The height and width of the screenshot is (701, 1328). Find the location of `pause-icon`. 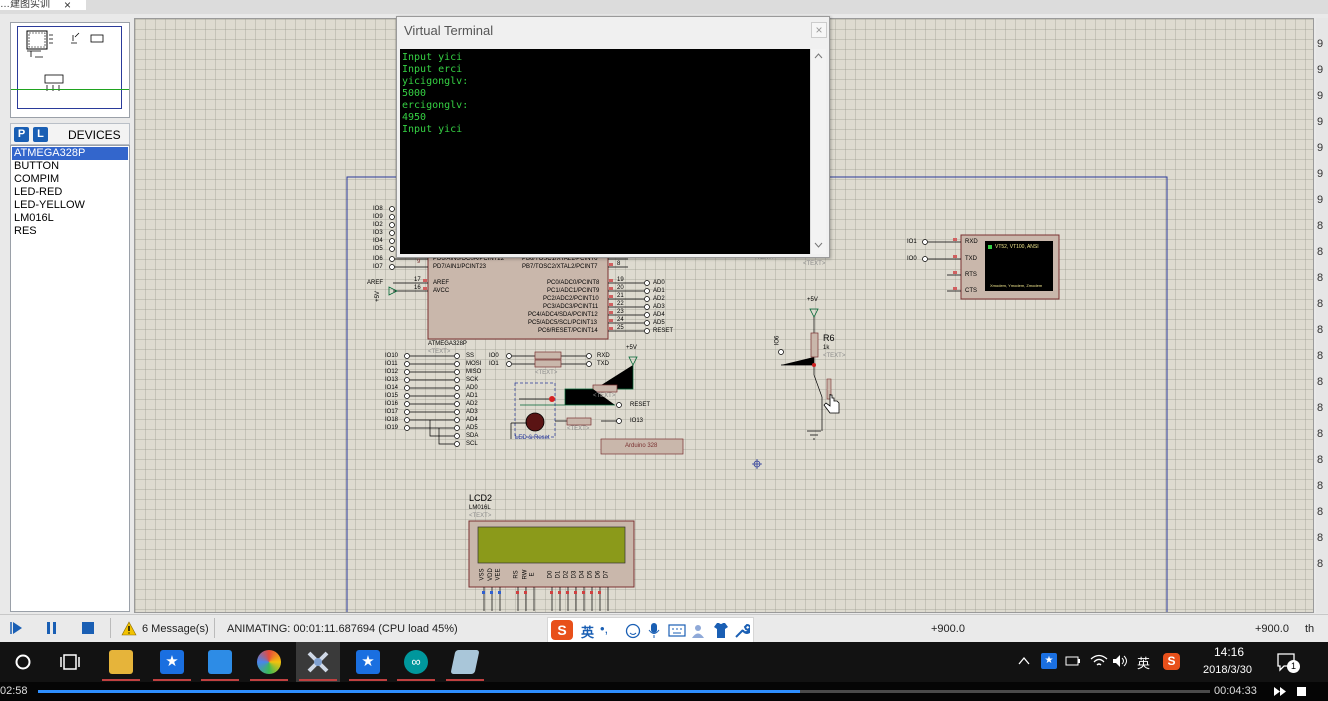

pause-icon is located at coordinates (52, 628).